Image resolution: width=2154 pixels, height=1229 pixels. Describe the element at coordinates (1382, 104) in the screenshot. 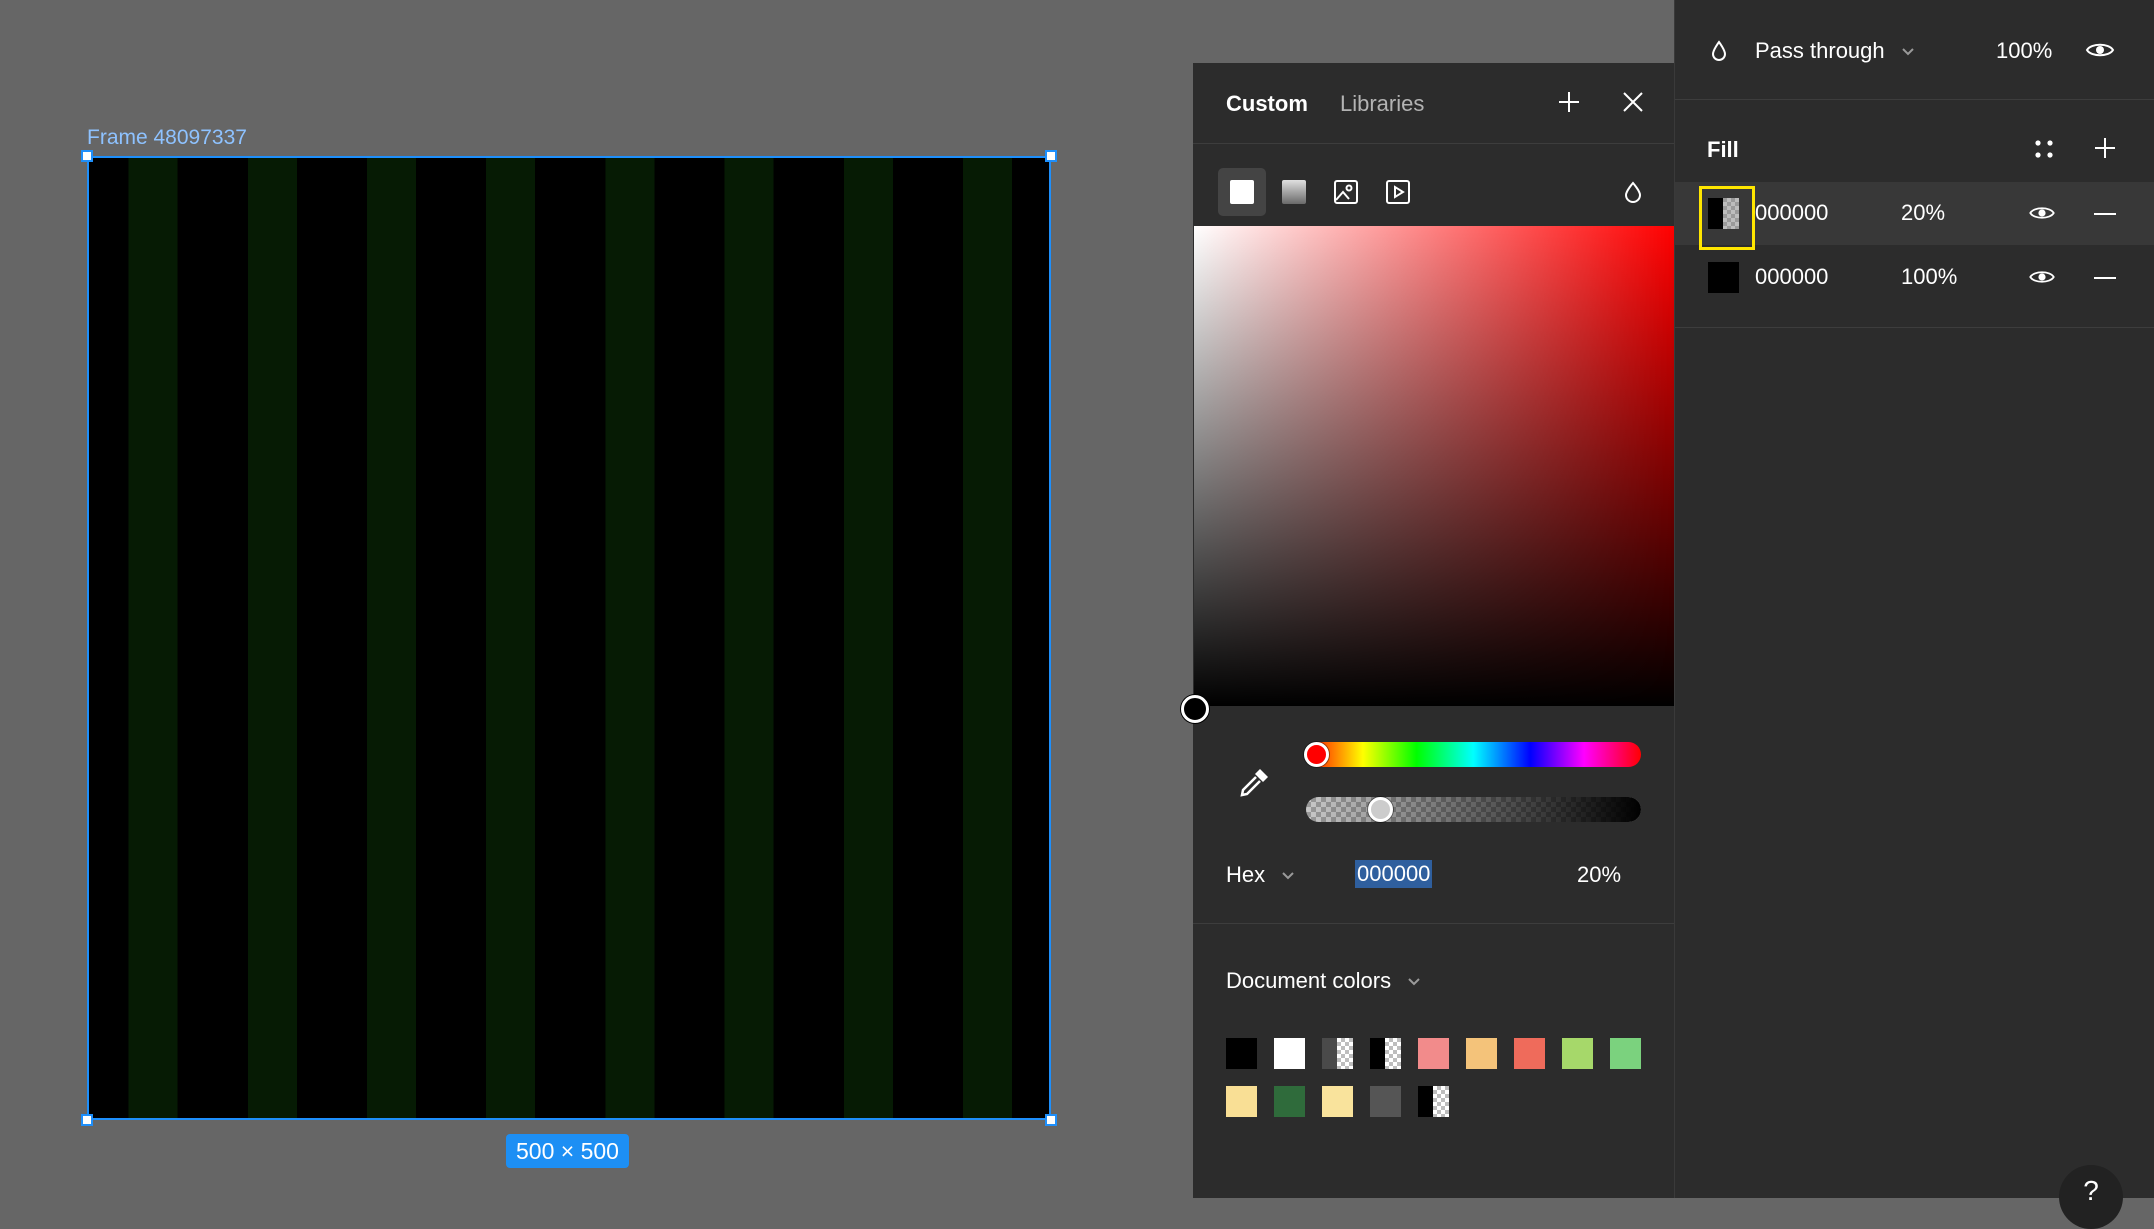

I see `tab-libraries: Libraries` at that location.